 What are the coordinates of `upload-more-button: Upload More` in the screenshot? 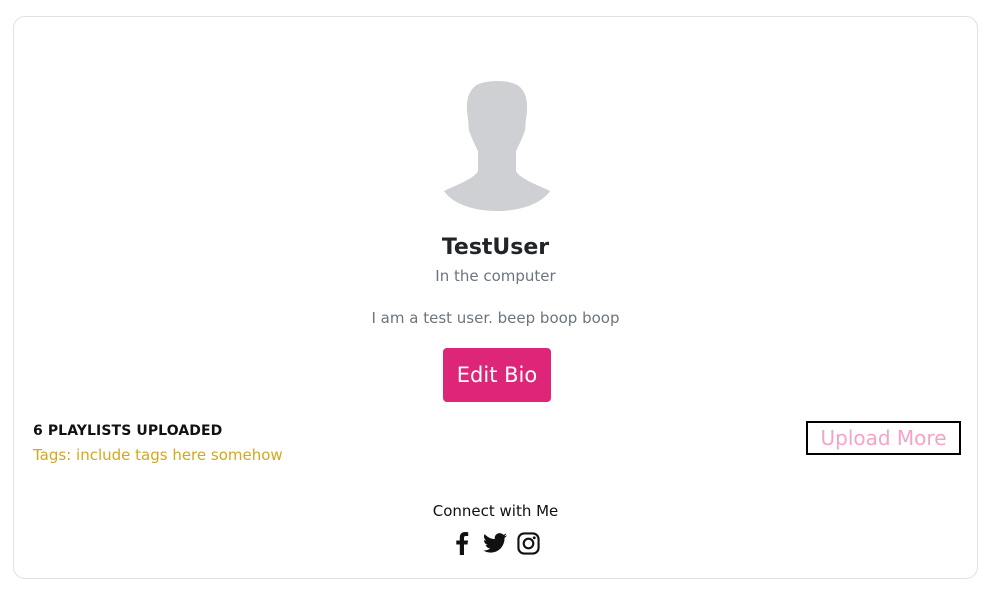 It's located at (883, 438).